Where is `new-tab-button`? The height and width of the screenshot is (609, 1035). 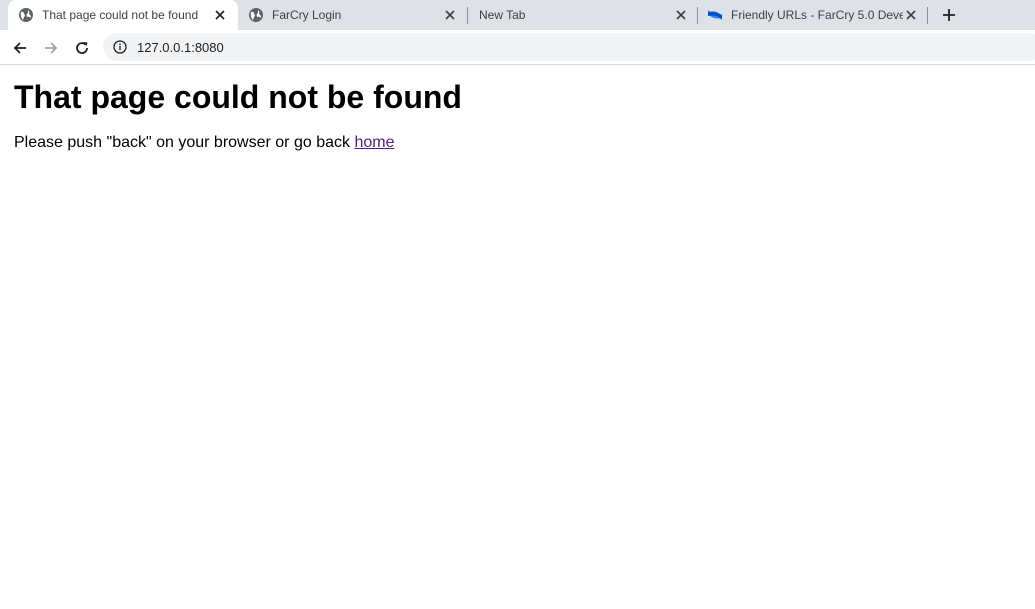
new-tab-button is located at coordinates (949, 15).